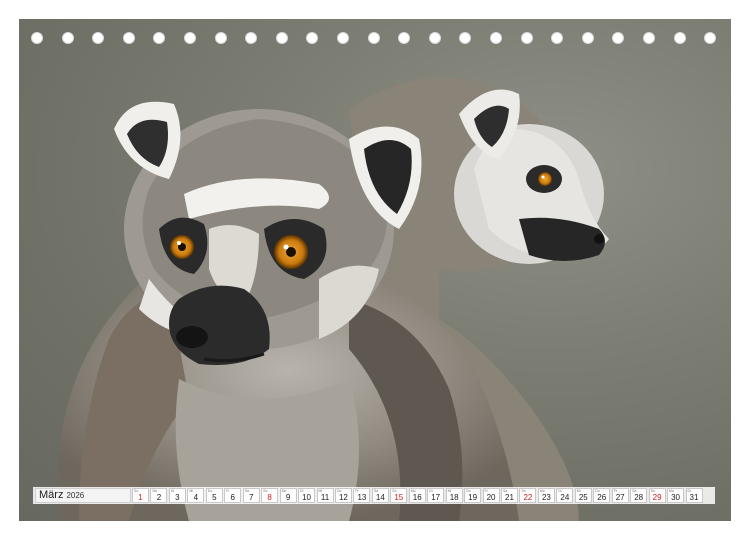 Image resolution: width=750 pixels, height=539 pixels. I want to click on day-cell: Mo 30, so click(676, 495).